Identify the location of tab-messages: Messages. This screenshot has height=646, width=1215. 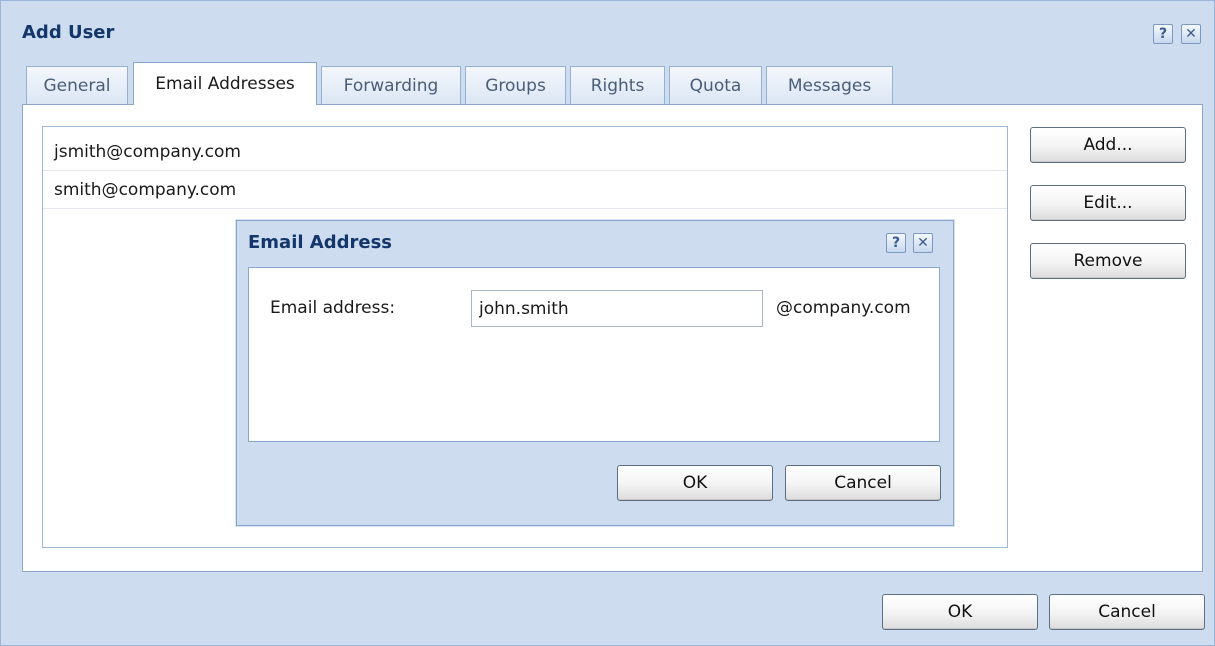
(829, 85).